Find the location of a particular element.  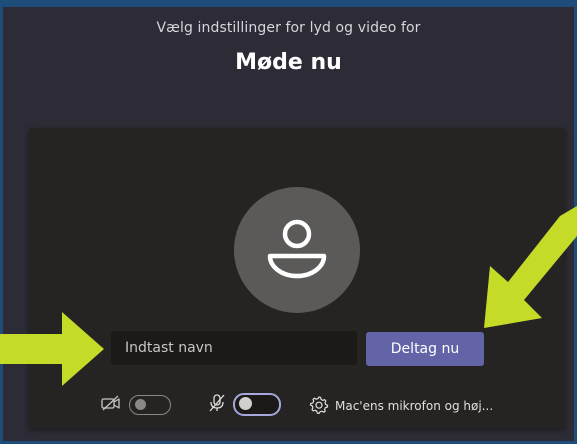

camera-off-icon is located at coordinates (110, 403).